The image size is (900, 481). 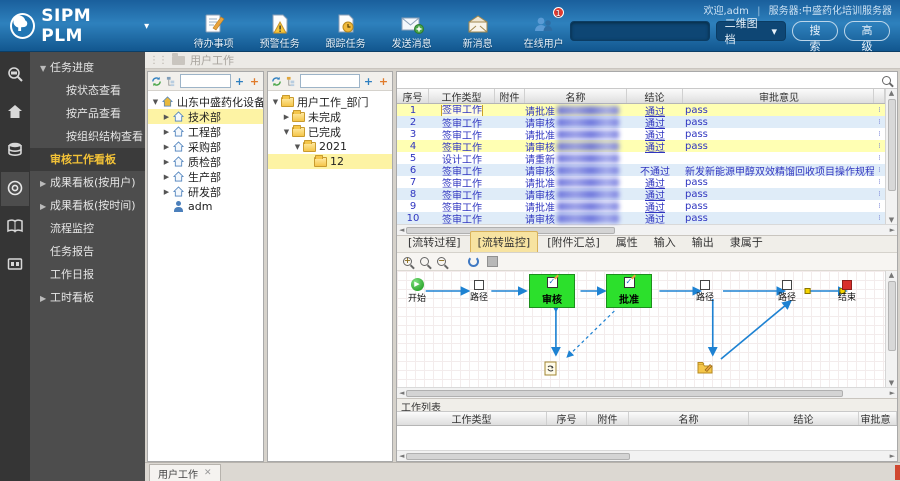 I want to click on detail-tab: 输出, so click(x=703, y=242).